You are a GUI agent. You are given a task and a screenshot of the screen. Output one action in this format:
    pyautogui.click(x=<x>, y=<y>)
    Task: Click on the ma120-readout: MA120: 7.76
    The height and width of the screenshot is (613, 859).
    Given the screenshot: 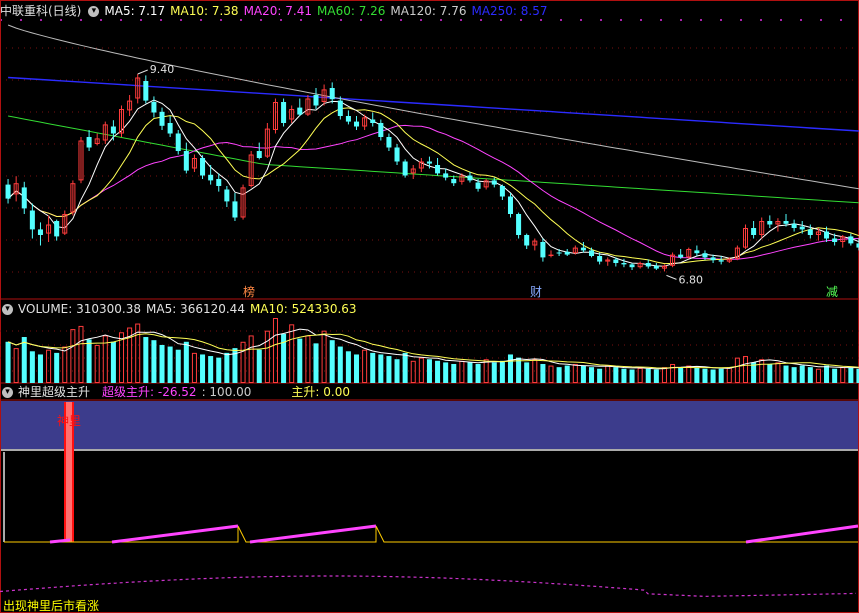 What is the action you would take?
    pyautogui.click(x=428, y=11)
    